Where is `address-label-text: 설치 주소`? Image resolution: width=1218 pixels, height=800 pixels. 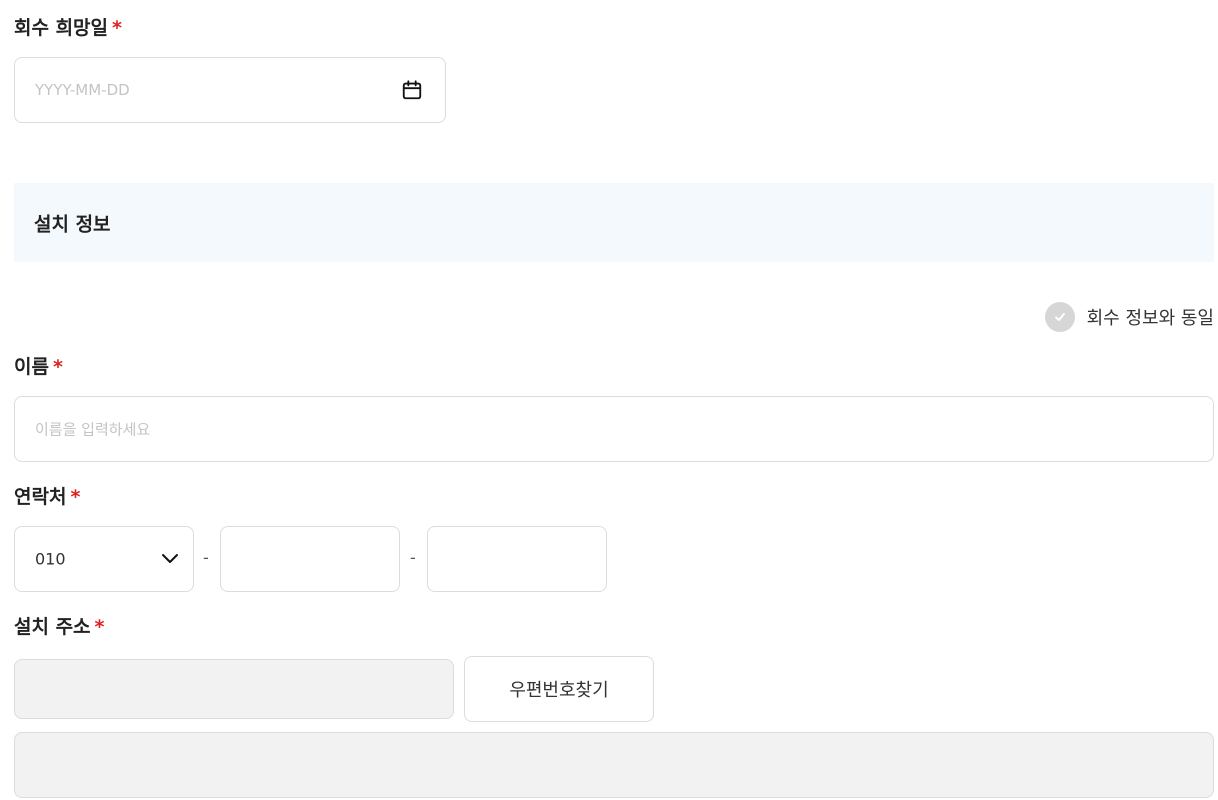 address-label-text: 설치 주소 is located at coordinates (52, 627).